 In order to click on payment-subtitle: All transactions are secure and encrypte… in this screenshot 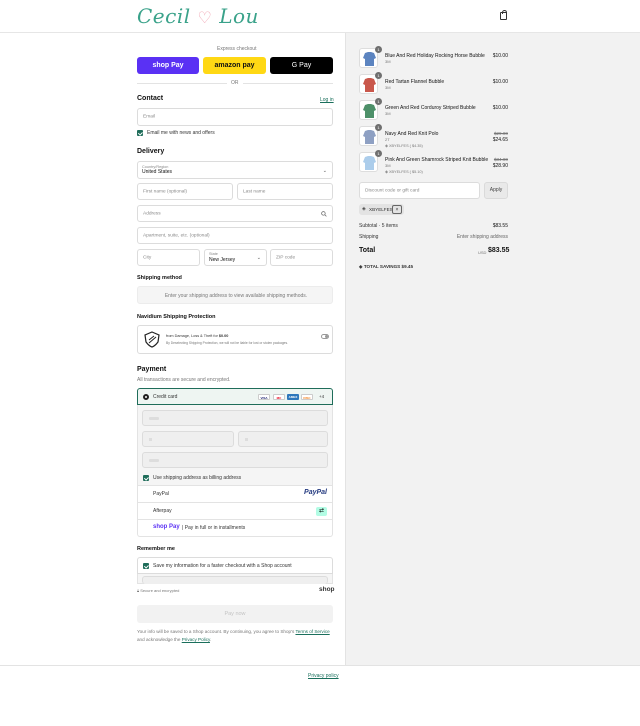, I will do `click(184, 380)`.